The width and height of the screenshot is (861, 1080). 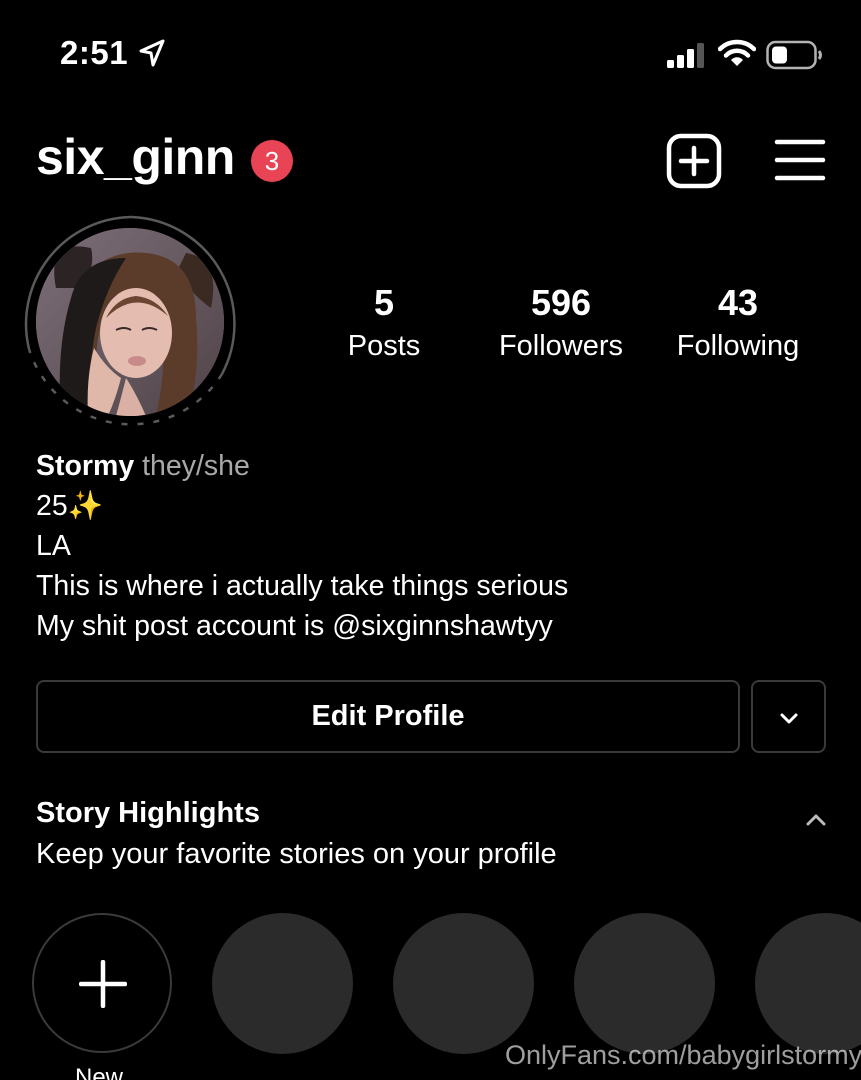 What do you see at coordinates (85, 466) in the screenshot?
I see `display-name: Stormy` at bounding box center [85, 466].